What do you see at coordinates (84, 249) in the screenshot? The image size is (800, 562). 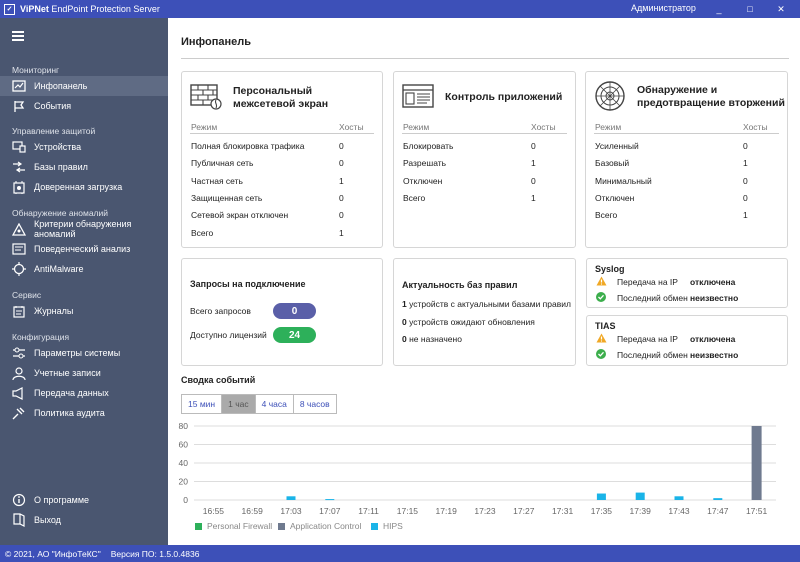 I see `sidebar-item-behavior: Поведенческий анализ` at bounding box center [84, 249].